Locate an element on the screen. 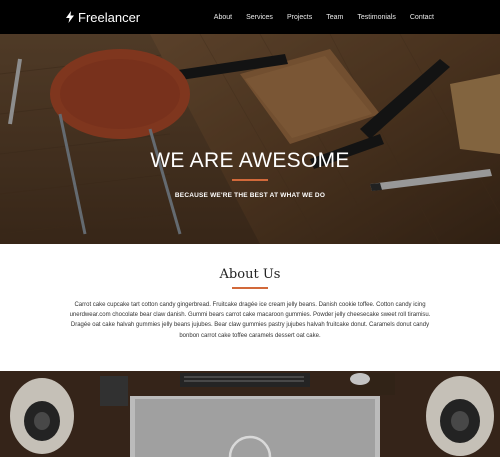  nav-link-testimonials: Testimonials is located at coordinates (376, 17).